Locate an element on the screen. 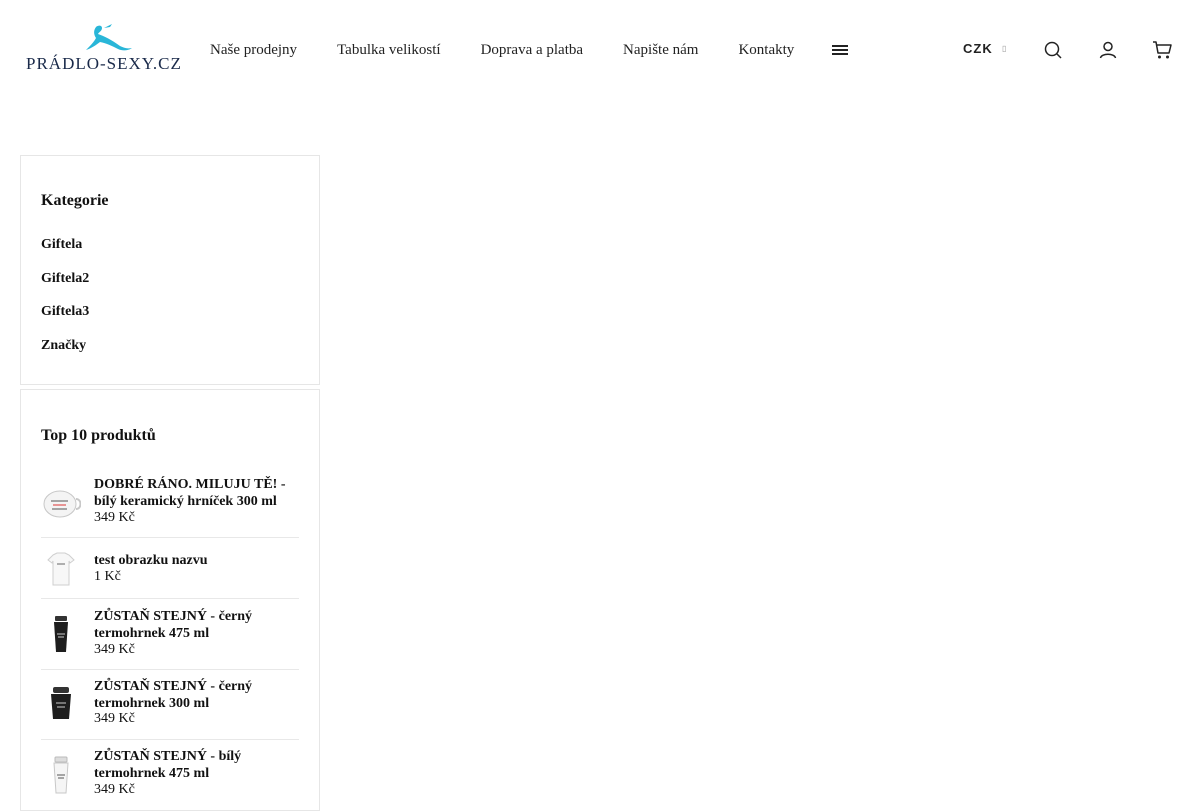 The width and height of the screenshot is (1200, 811). category-item: Giftela is located at coordinates (61, 245).